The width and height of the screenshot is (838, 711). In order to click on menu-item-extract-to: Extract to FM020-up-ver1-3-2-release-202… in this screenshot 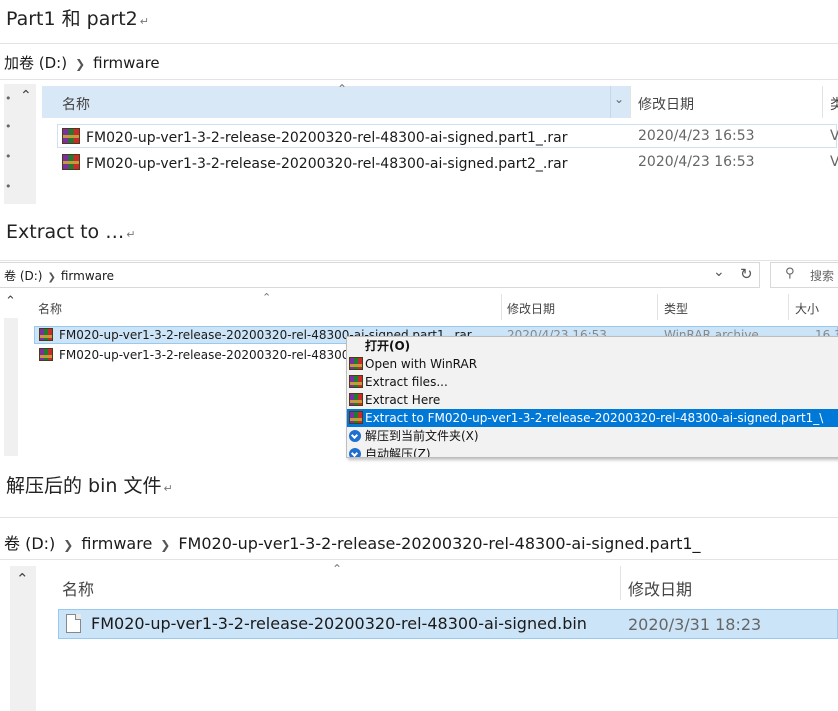, I will do `click(592, 418)`.